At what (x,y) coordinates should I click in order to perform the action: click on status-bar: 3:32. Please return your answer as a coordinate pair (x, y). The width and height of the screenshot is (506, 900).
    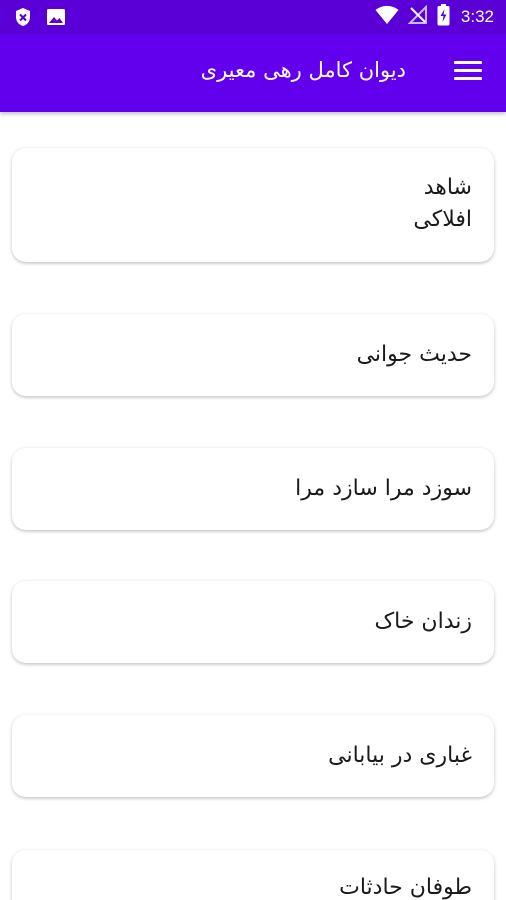
    Looking at the image, I should click on (253, 17).